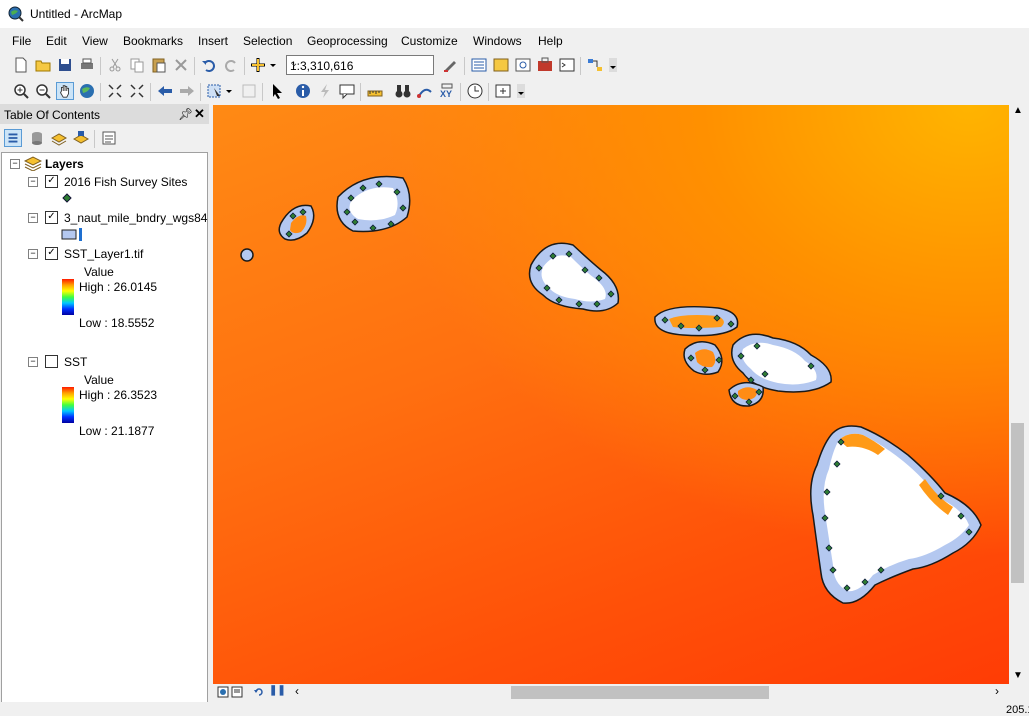 This screenshot has width=1029, height=716. I want to click on editor-toolbar-icon, so click(451, 65).